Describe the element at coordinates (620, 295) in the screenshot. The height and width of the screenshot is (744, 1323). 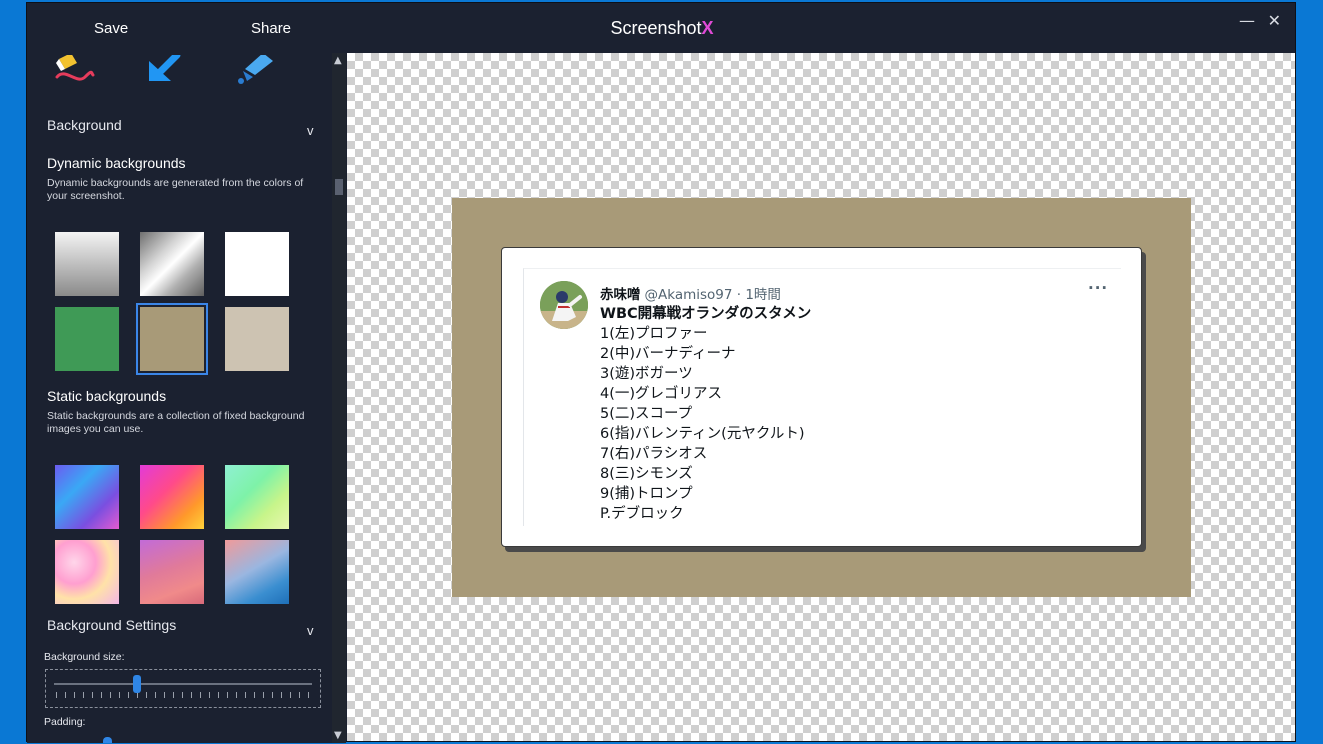
I see `tweet-author-name: 赤味噌` at that location.